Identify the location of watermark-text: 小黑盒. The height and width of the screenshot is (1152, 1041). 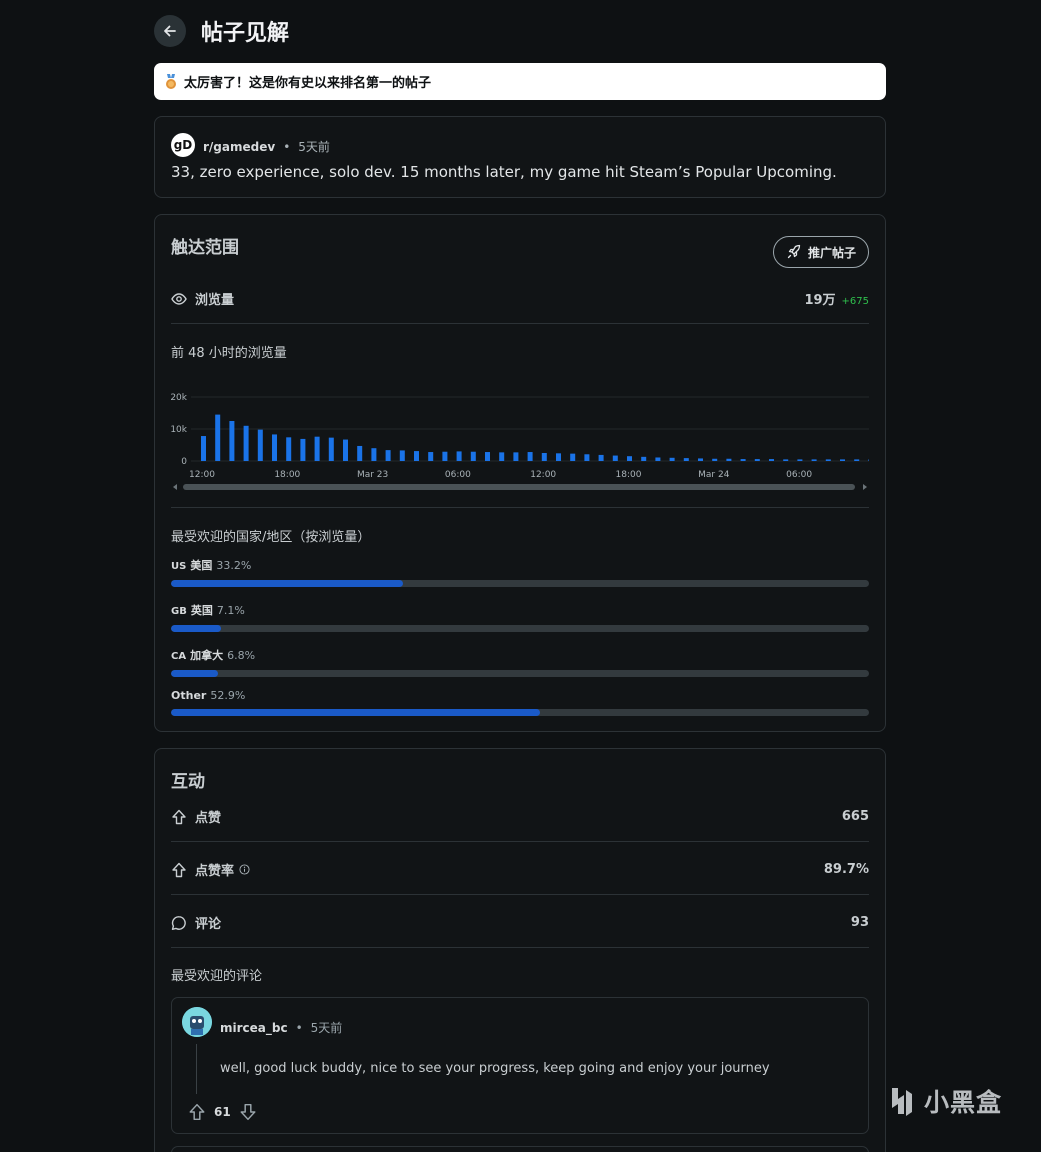
(963, 1102).